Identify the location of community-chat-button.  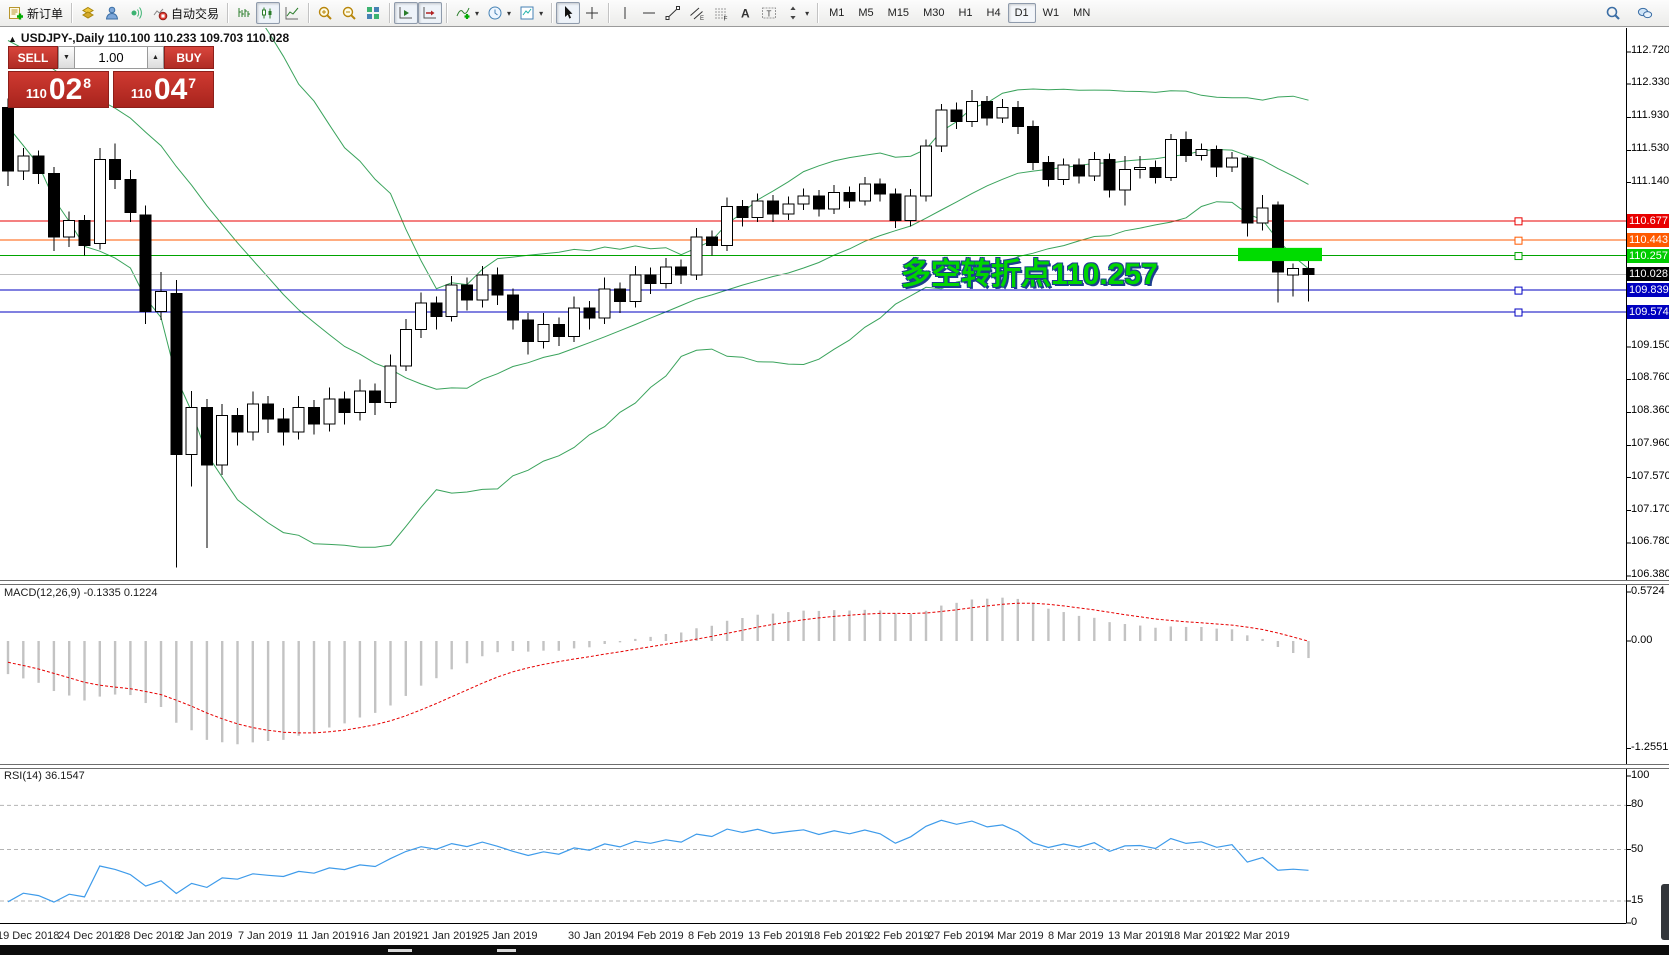
(1645, 13).